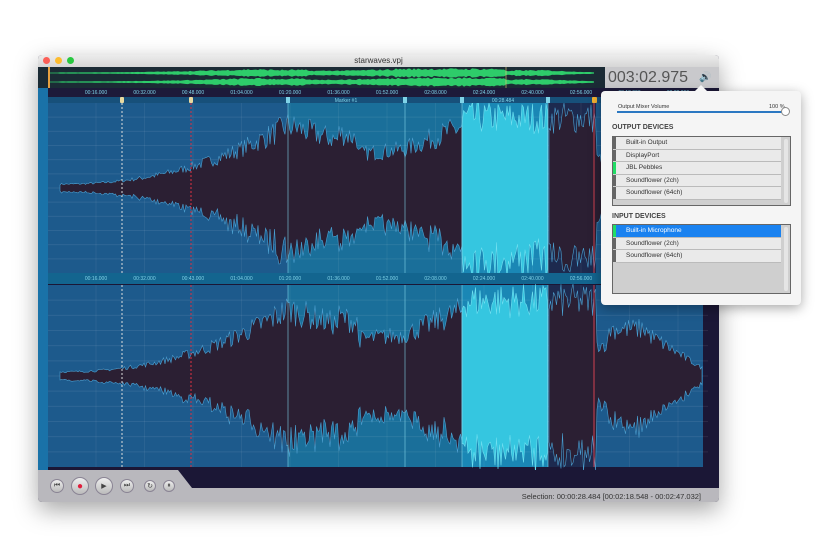  What do you see at coordinates (49, 77) in the screenshot?
I see `overview-position` at bounding box center [49, 77].